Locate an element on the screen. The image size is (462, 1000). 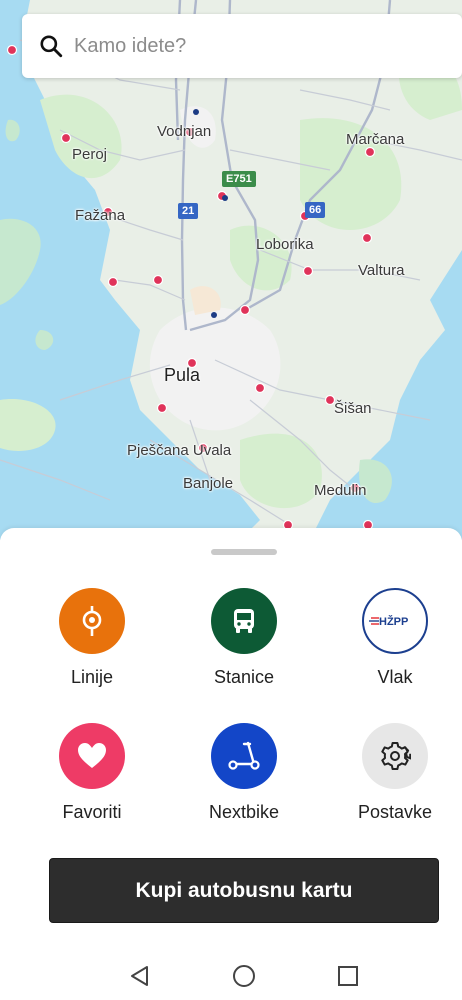
road-shield-21: 21 is located at coordinates (188, 211).